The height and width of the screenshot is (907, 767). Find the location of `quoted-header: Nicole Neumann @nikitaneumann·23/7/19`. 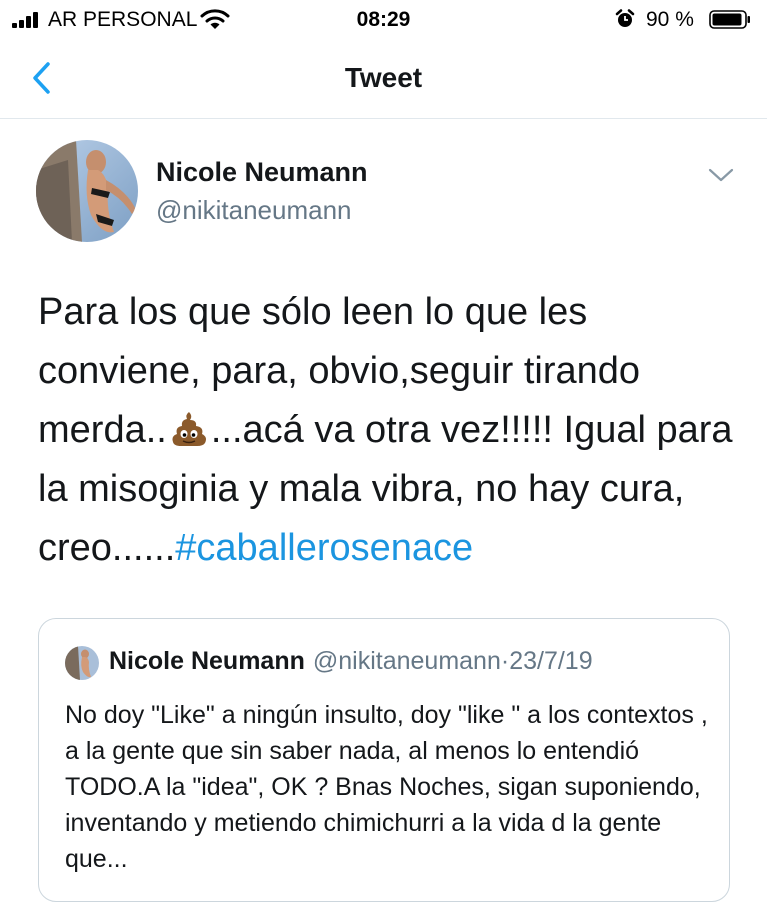

quoted-header: Nicole Neumann @nikitaneumann·23/7/19 is located at coordinates (351, 661).